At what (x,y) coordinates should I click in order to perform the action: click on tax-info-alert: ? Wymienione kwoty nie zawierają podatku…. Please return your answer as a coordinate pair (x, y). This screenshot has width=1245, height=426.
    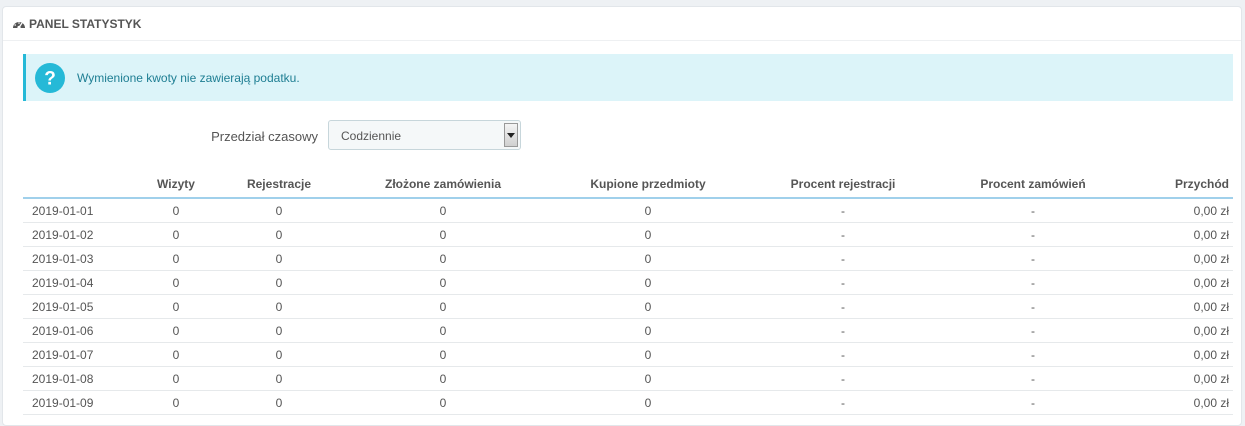
    Looking at the image, I should click on (628, 77).